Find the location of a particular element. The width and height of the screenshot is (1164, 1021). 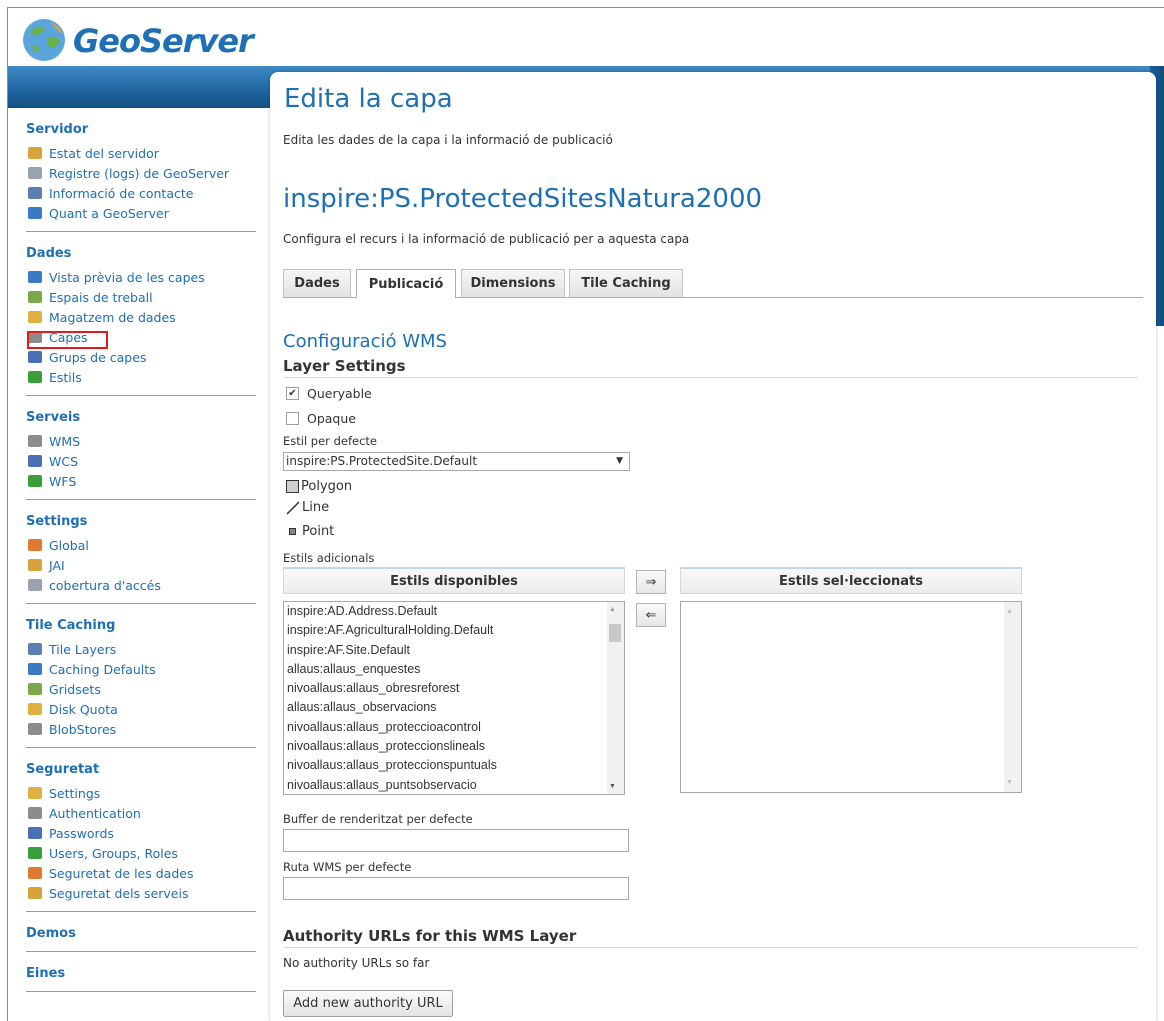

tab-dades: Dades is located at coordinates (317, 283).